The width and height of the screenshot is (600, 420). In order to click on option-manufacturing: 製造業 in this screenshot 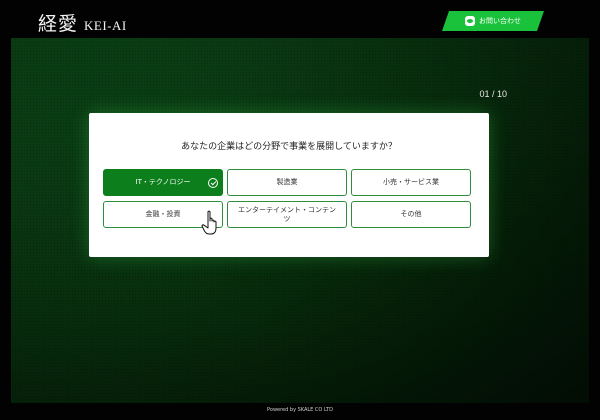, I will do `click(287, 182)`.